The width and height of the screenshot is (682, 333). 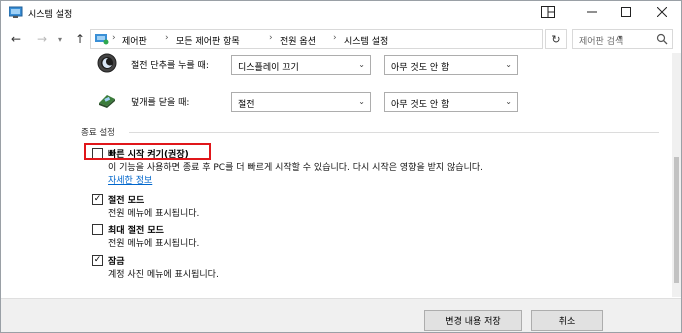 What do you see at coordinates (170, 66) in the screenshot?
I see `sleep-button-label: 절전 단추를 누를 때:` at bounding box center [170, 66].